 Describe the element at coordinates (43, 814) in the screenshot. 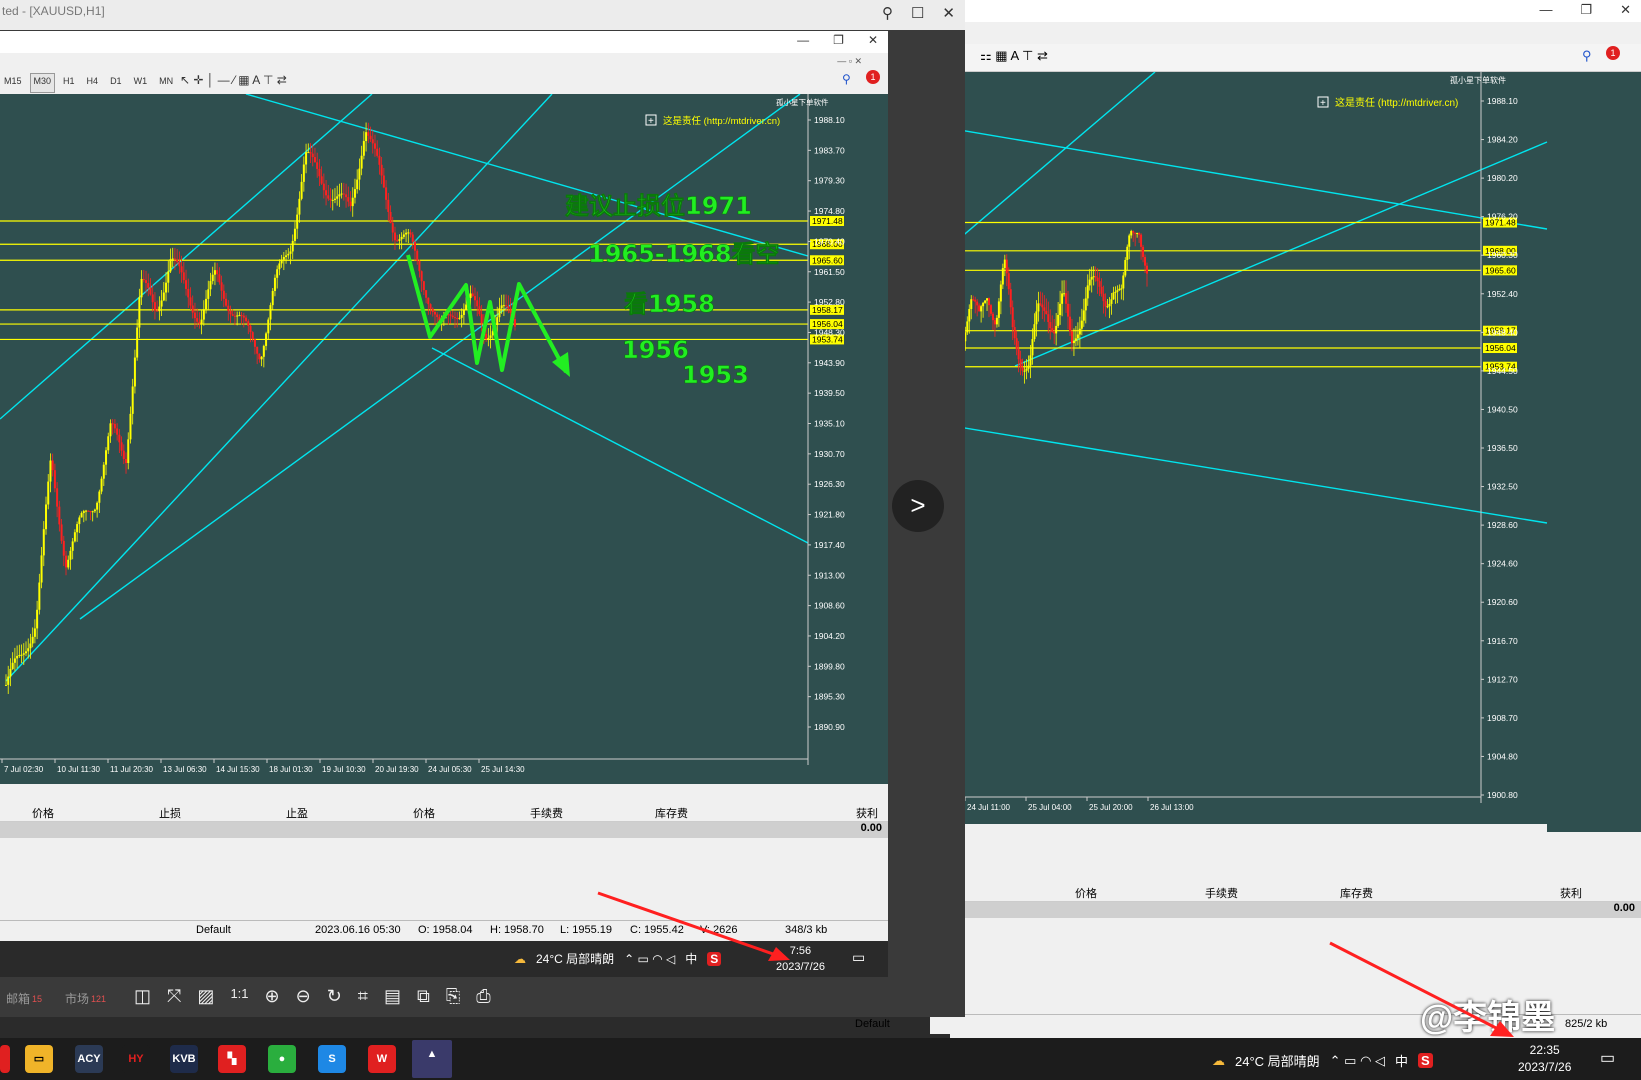

I see `col-price: 价格` at that location.